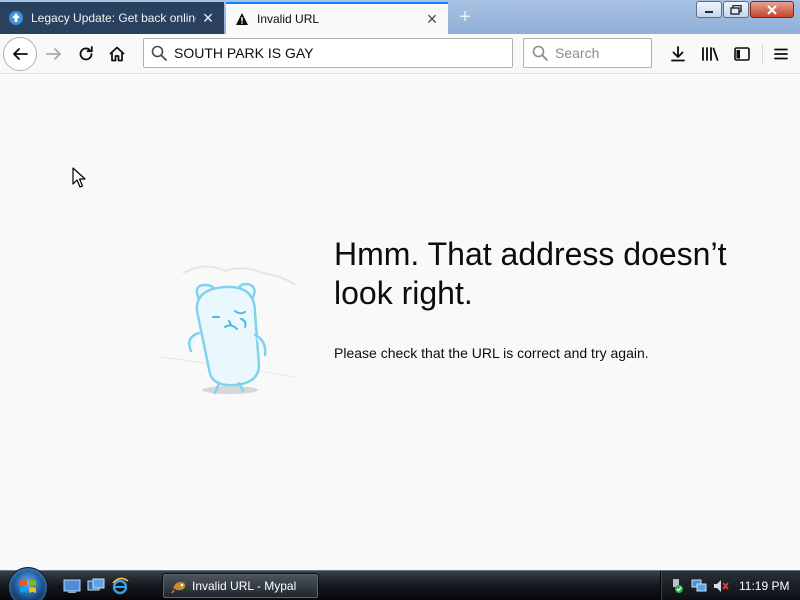  Describe the element at coordinates (72, 586) in the screenshot. I see `show-desktop-icon` at that location.